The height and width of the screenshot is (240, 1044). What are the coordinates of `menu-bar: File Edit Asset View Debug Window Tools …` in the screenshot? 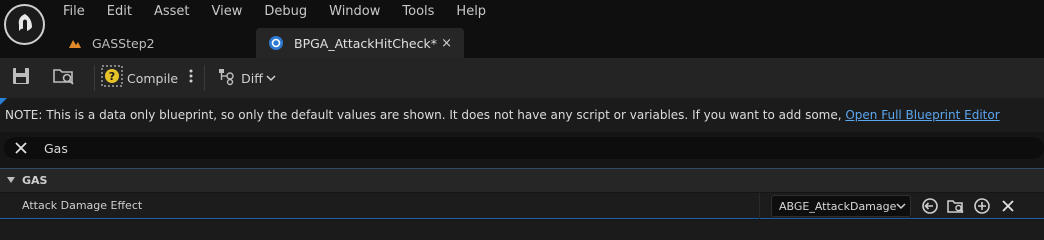 It's located at (274, 12).